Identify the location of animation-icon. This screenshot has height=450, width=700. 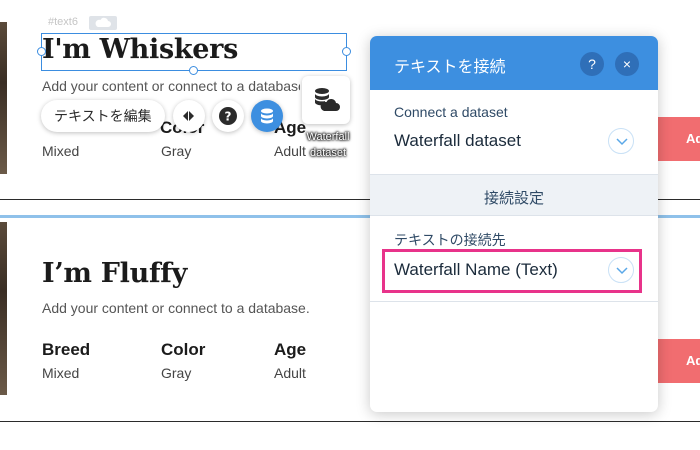
(188, 116).